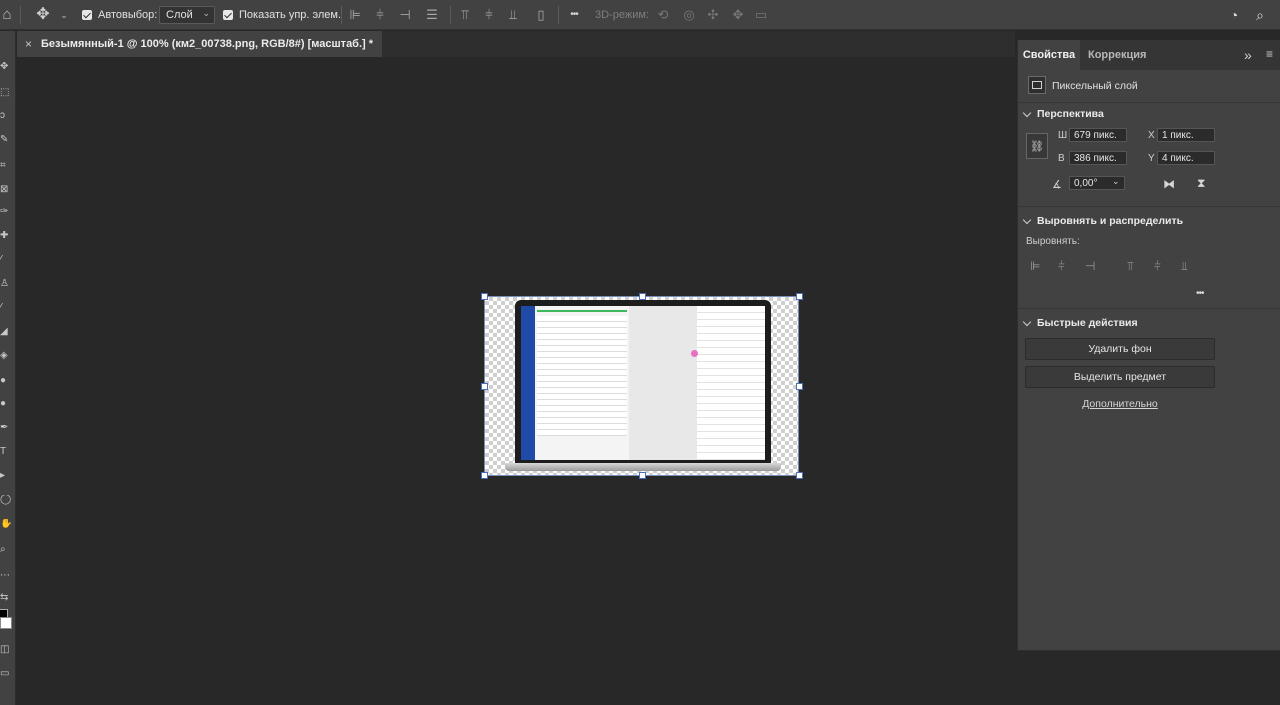 The width and height of the screenshot is (1280, 705). Describe the element at coordinates (7, 15) in the screenshot. I see `home-icon: ⌂` at that location.